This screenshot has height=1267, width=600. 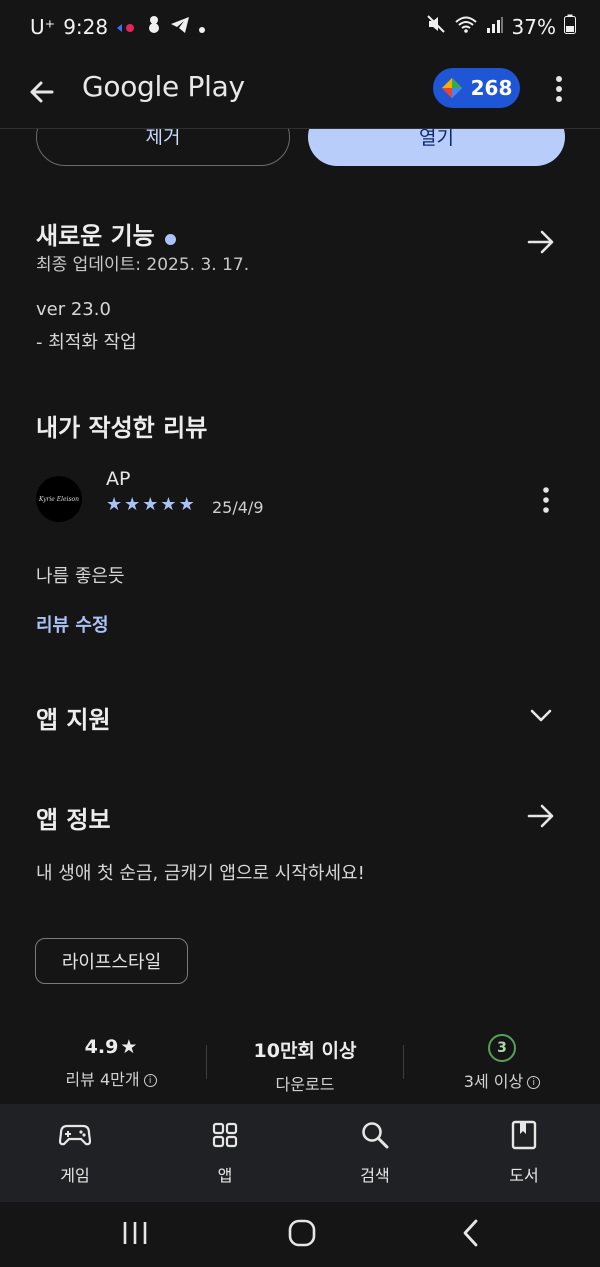 What do you see at coordinates (75, 1175) in the screenshot?
I see `nav-label-games: 게임` at bounding box center [75, 1175].